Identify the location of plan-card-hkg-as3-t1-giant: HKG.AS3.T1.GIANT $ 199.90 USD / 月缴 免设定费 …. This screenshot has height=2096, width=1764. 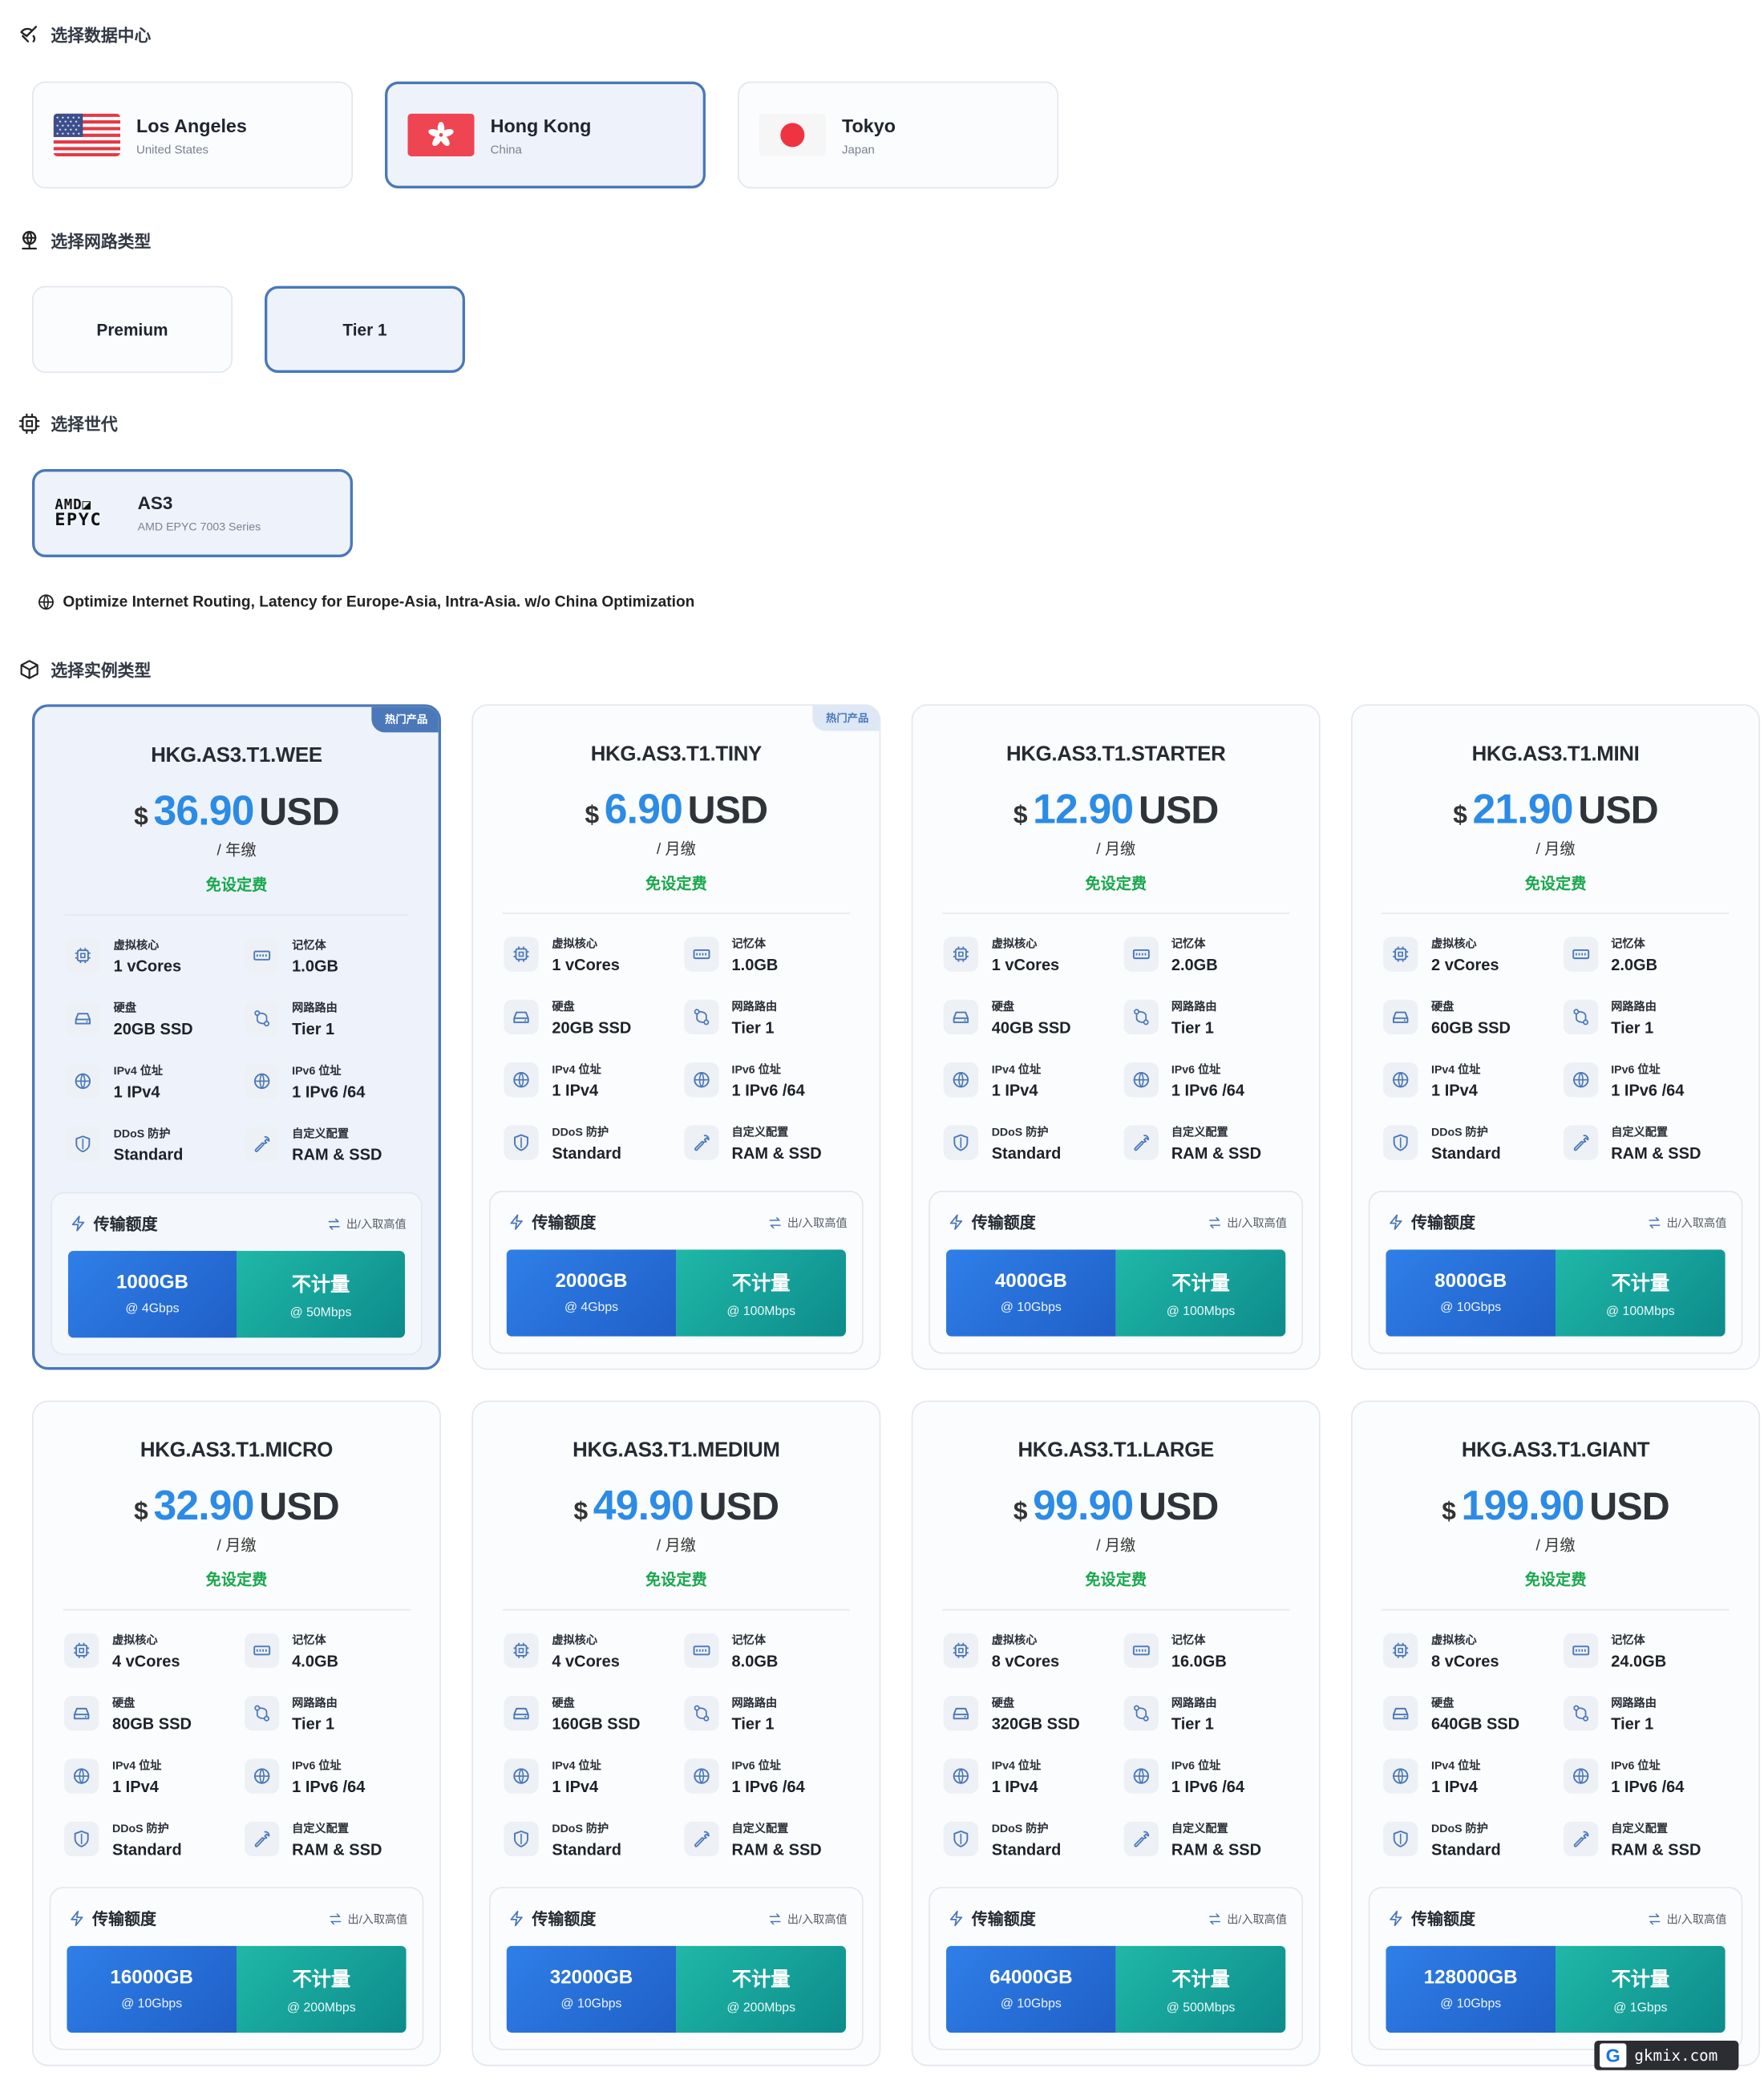
(1556, 1733).